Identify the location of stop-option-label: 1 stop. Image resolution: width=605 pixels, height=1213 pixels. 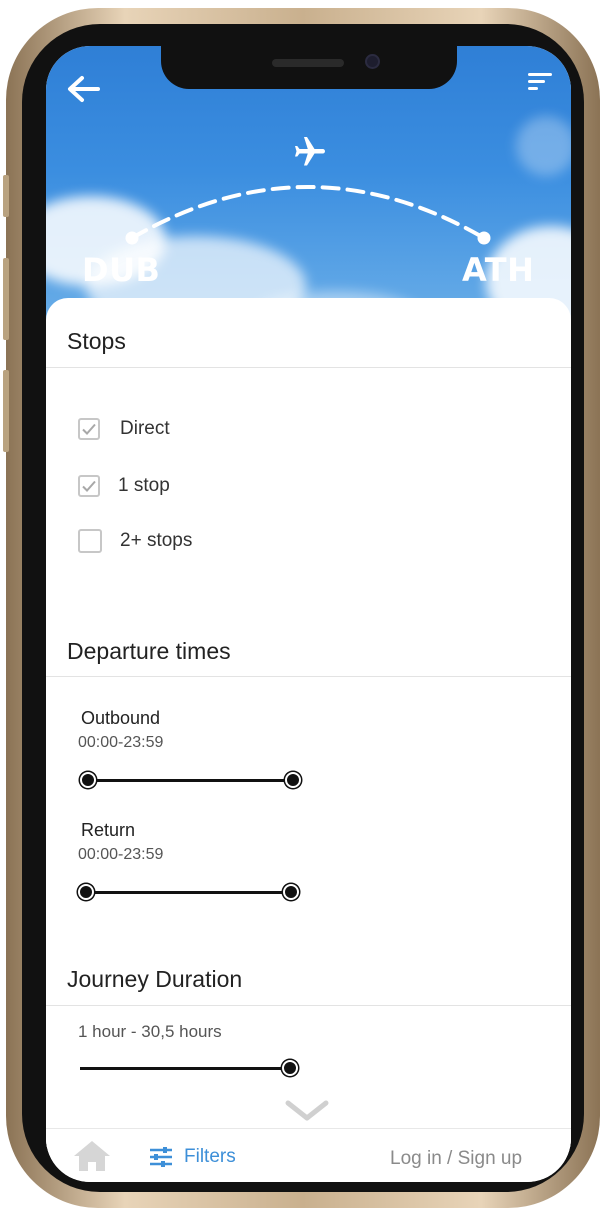
(144, 485).